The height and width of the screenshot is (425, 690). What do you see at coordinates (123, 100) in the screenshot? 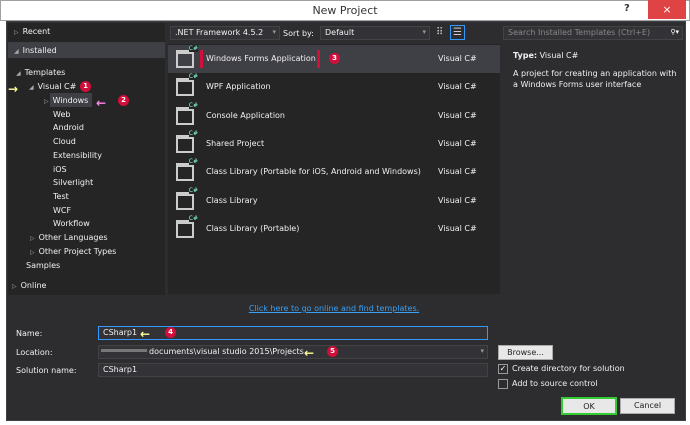
I see `annotation-badge: 2` at bounding box center [123, 100].